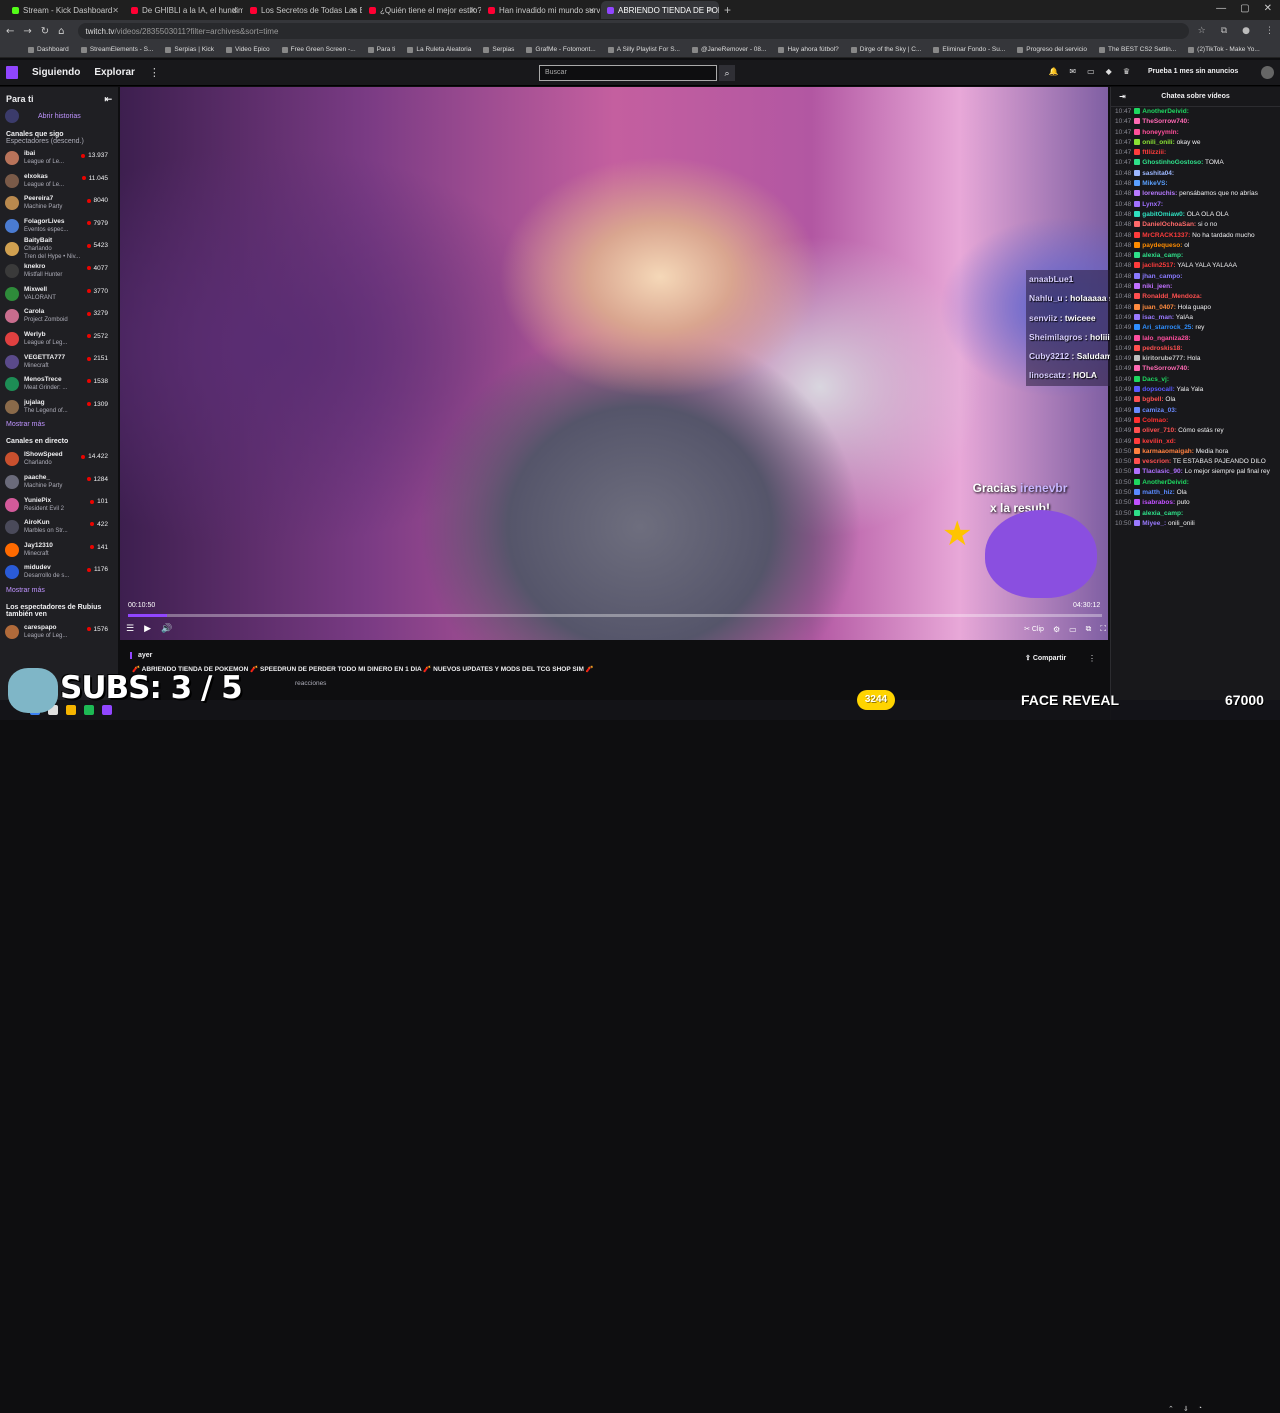  Describe the element at coordinates (1163, 214) in the screenshot. I see `chat-username: gabitOmiaw0:` at that location.